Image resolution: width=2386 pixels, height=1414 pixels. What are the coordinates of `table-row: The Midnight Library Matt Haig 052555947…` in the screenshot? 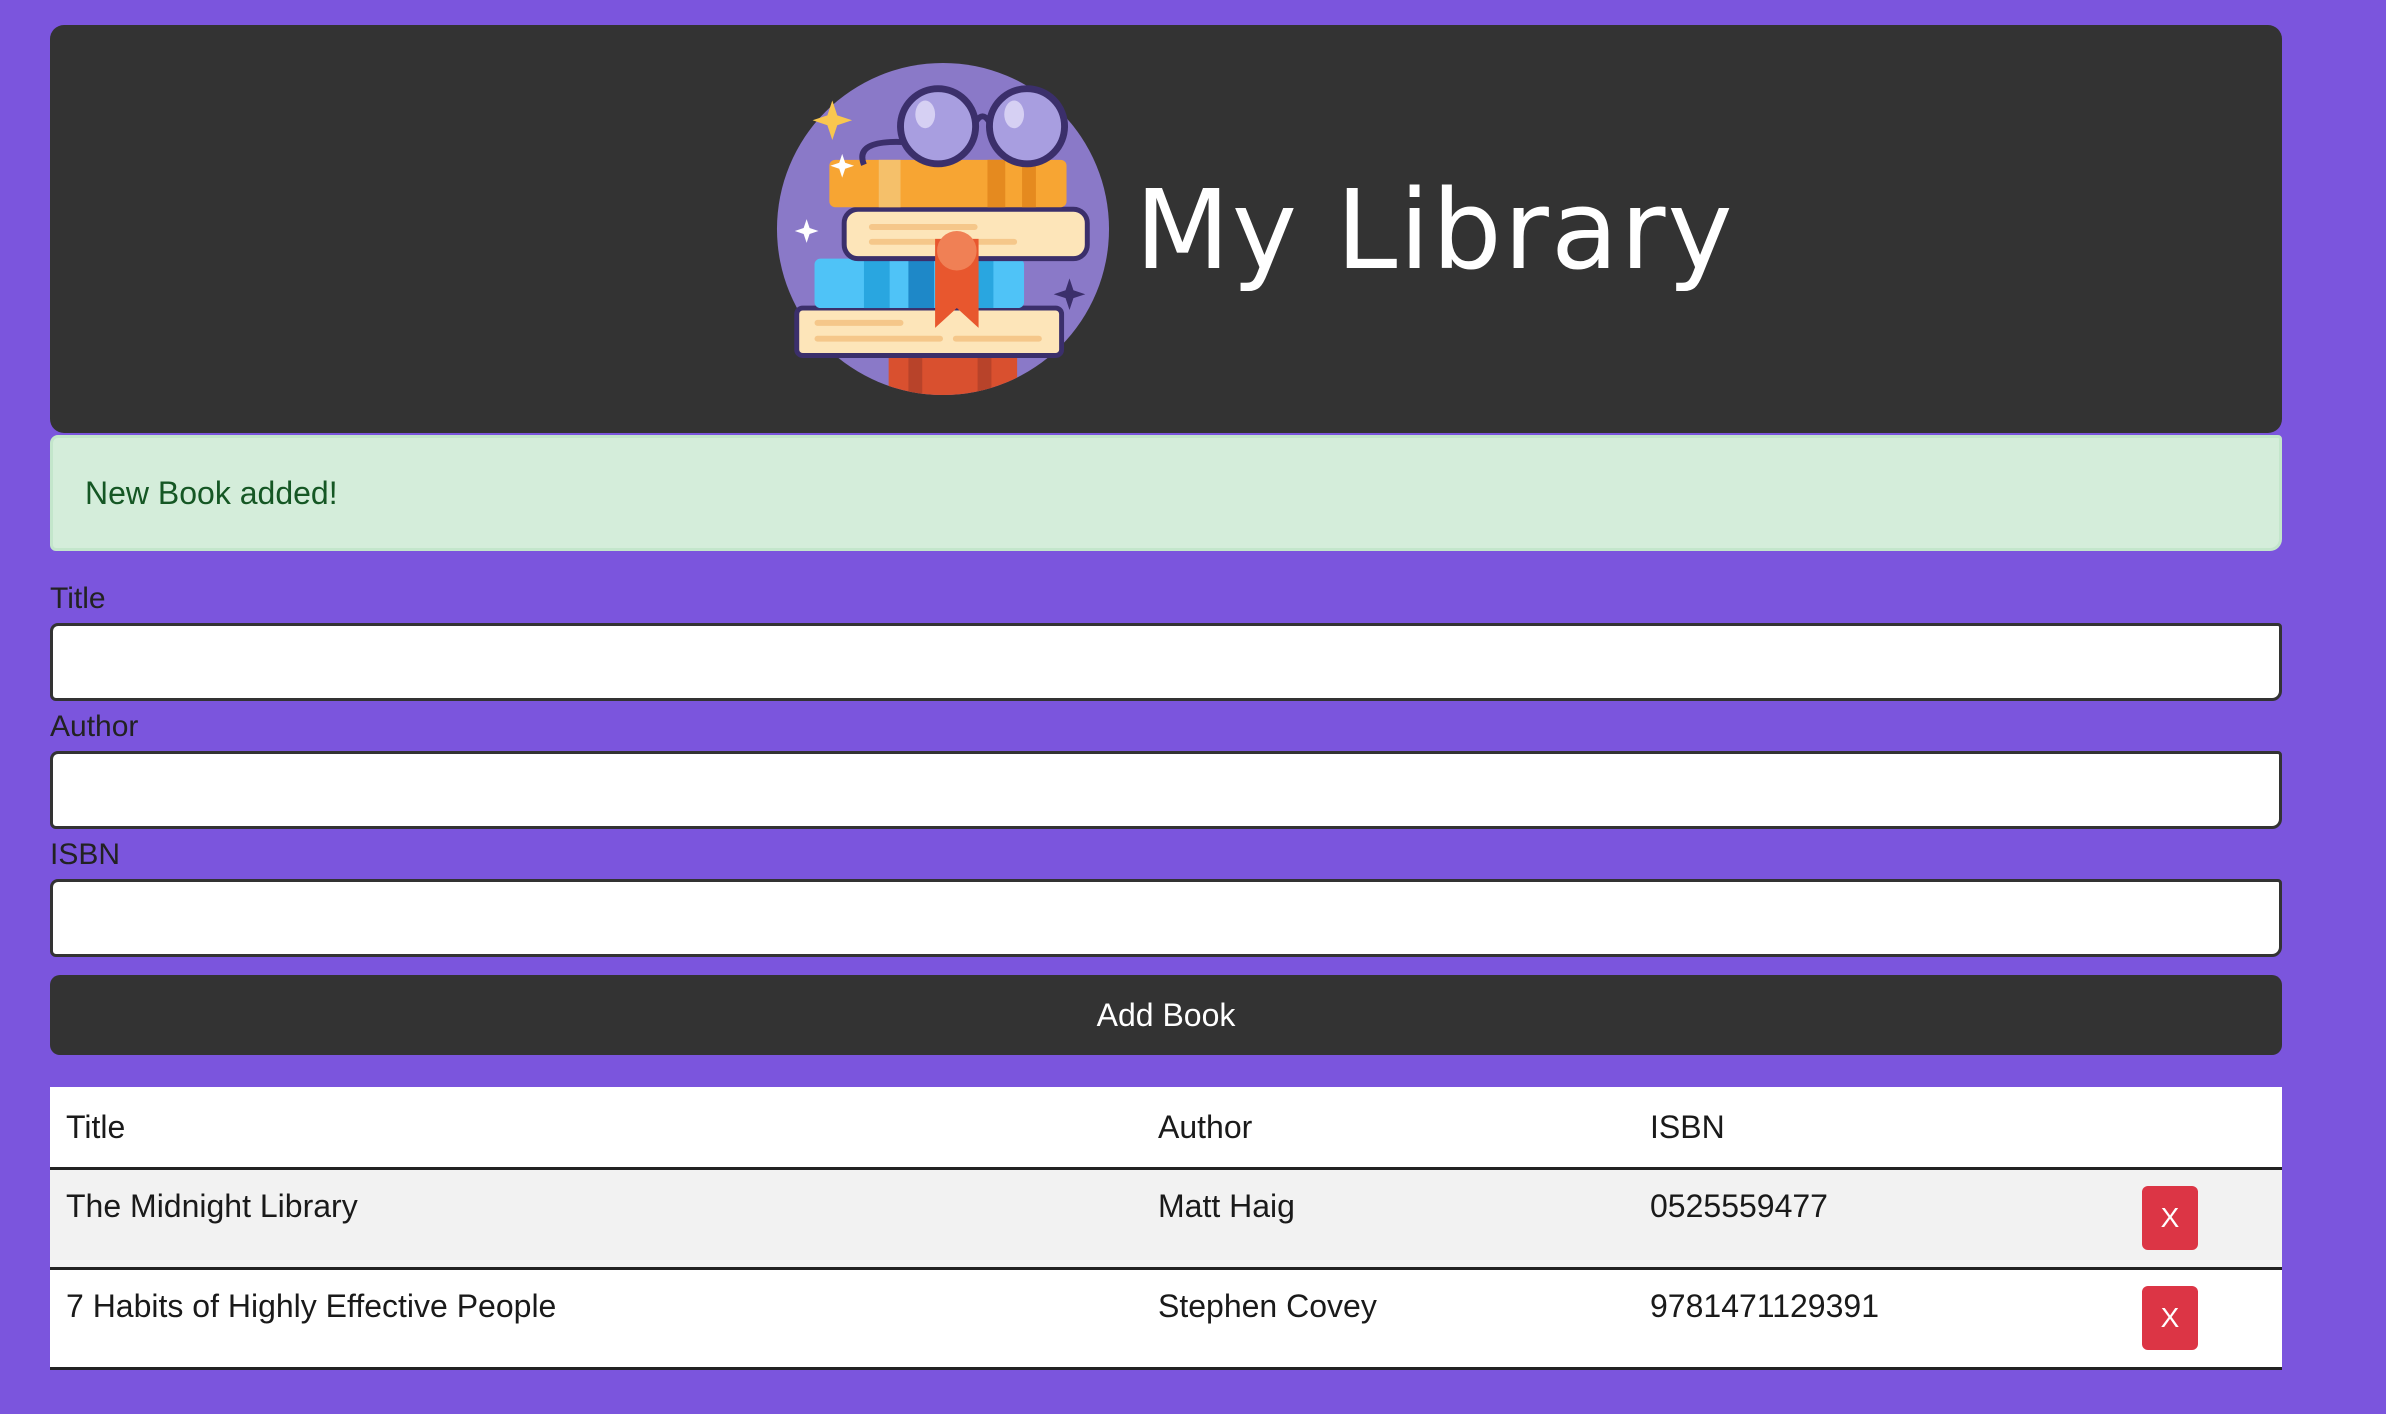 It's located at (1166, 1219).